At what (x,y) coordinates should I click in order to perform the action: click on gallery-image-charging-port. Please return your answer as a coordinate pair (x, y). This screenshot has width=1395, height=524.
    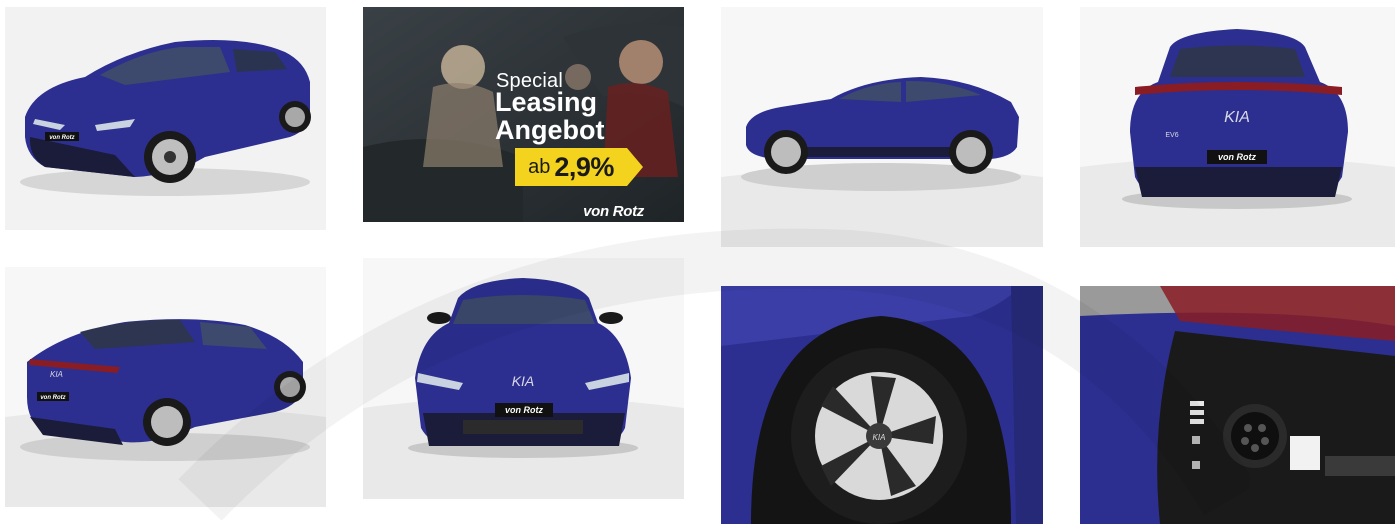
    Looking at the image, I should click on (1237, 405).